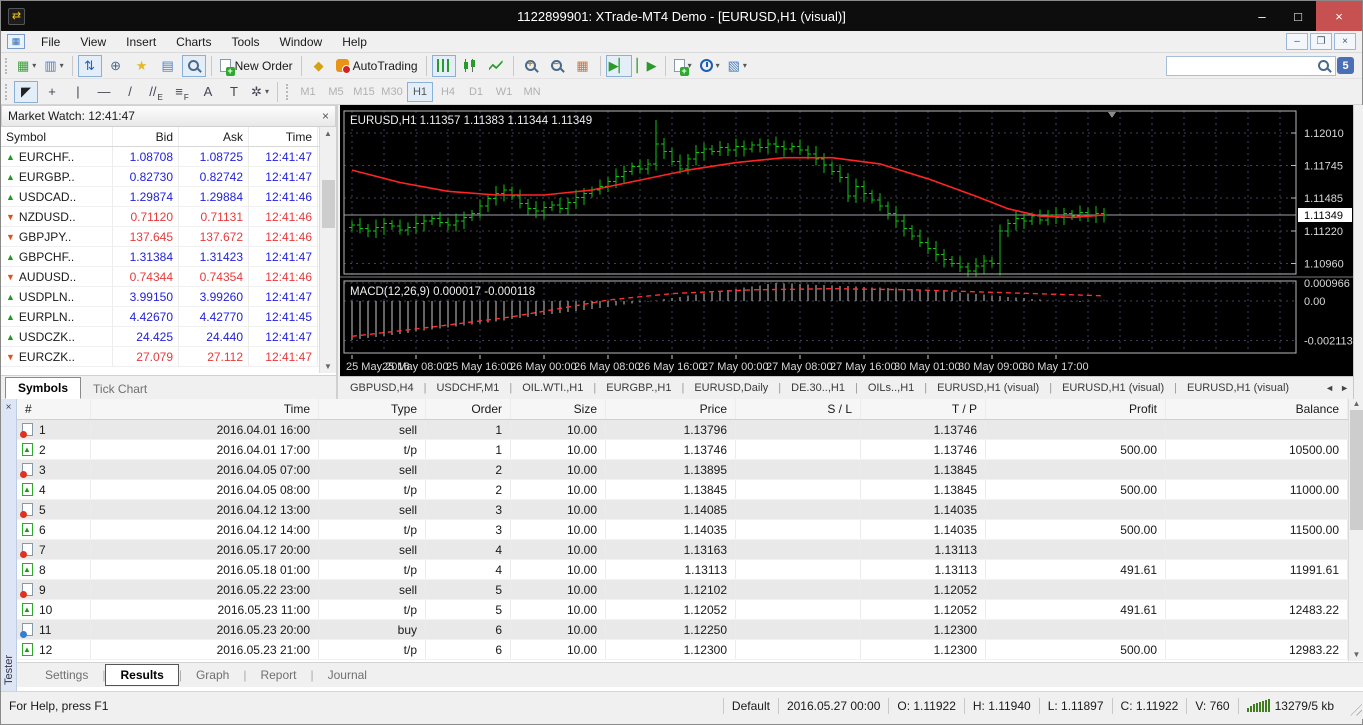 The image size is (1363, 725). I want to click on market-watch-row: ▲ GBPCHF.. 1.31384 1.31423 12:41:47, so click(168, 257).